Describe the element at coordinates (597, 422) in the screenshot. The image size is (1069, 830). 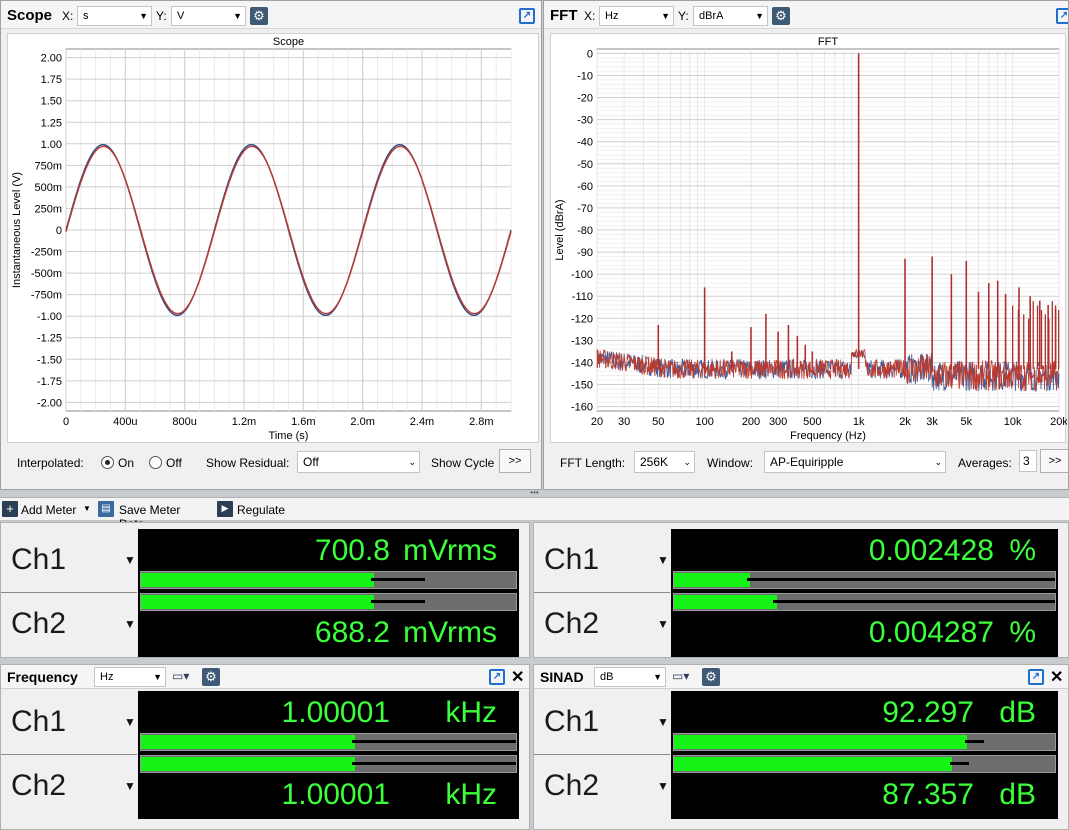
I see `x-tick-label: 20` at that location.